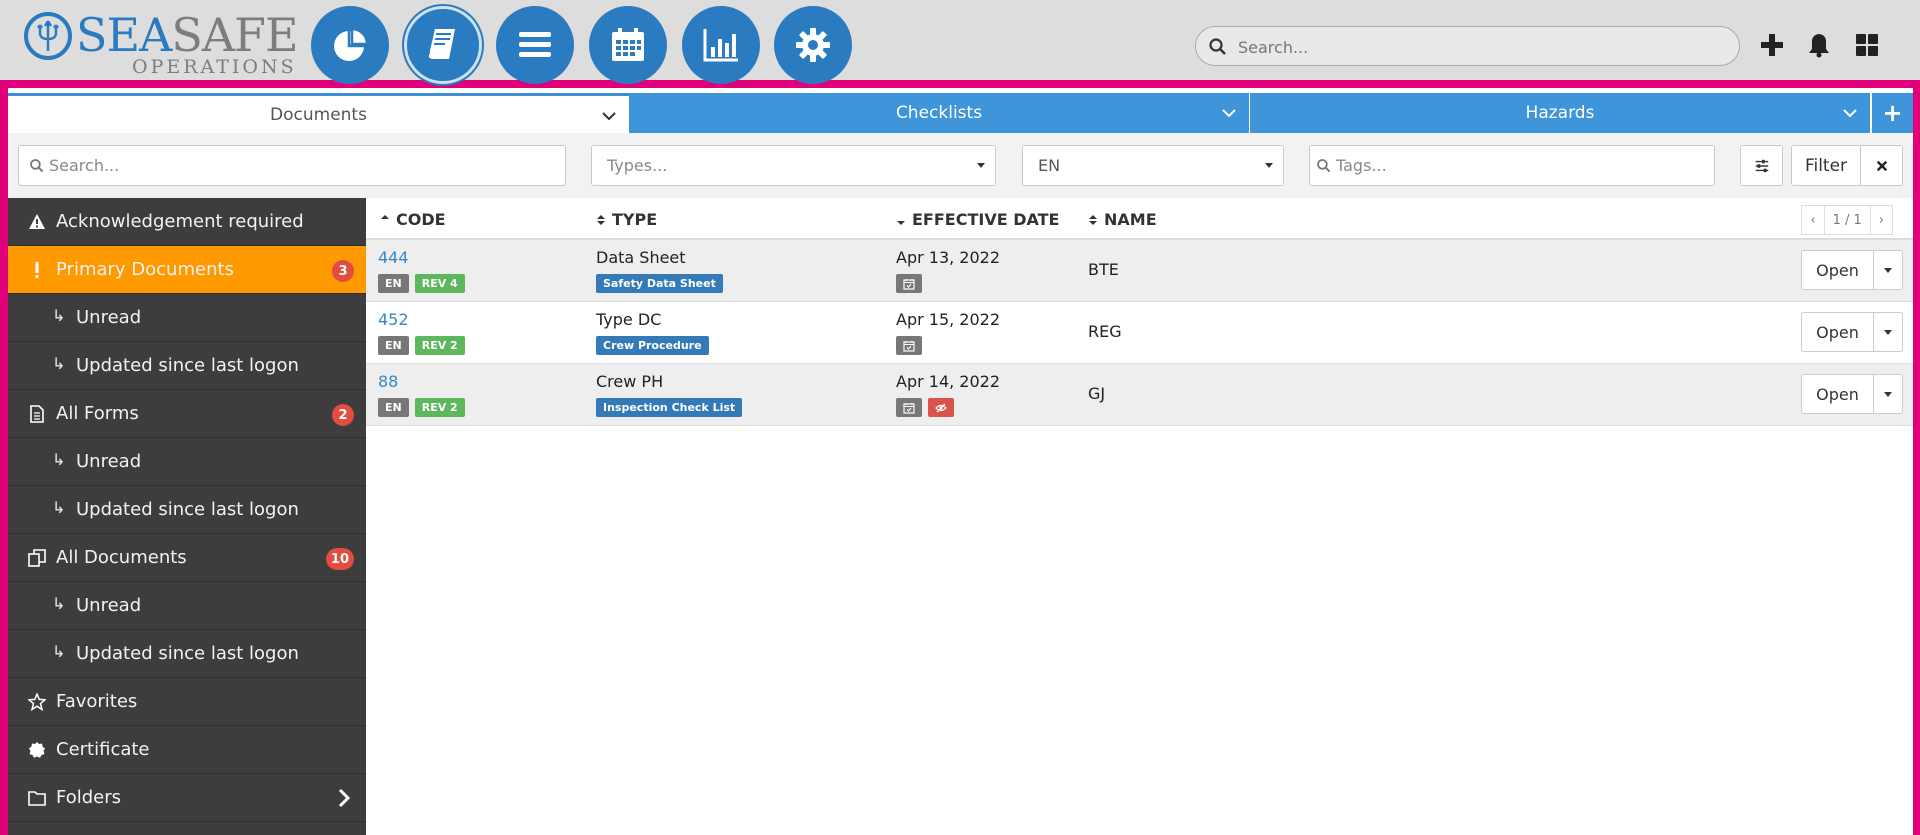  What do you see at coordinates (1847, 220) in the screenshot?
I see `pagination: ‹ 1 / 1 ›` at bounding box center [1847, 220].